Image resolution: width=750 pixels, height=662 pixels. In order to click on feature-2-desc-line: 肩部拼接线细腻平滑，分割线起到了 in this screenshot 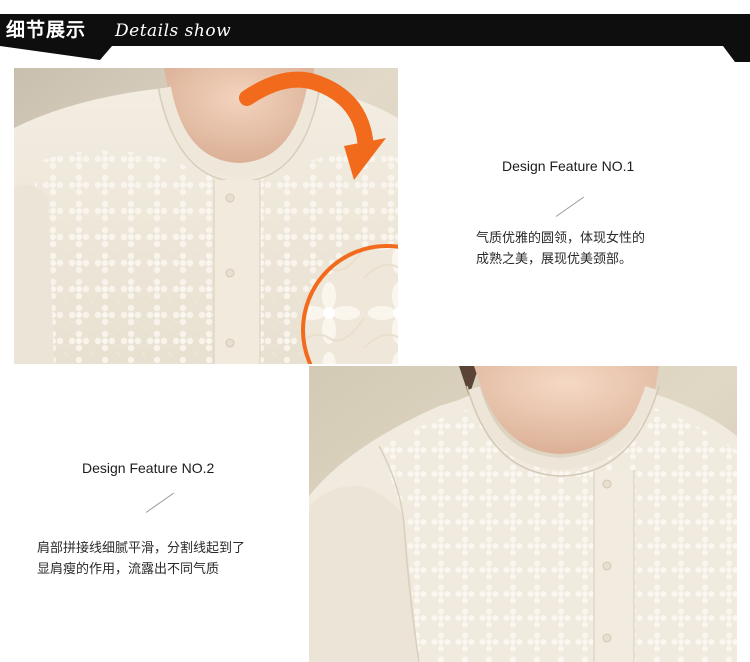, I will do `click(141, 548)`.